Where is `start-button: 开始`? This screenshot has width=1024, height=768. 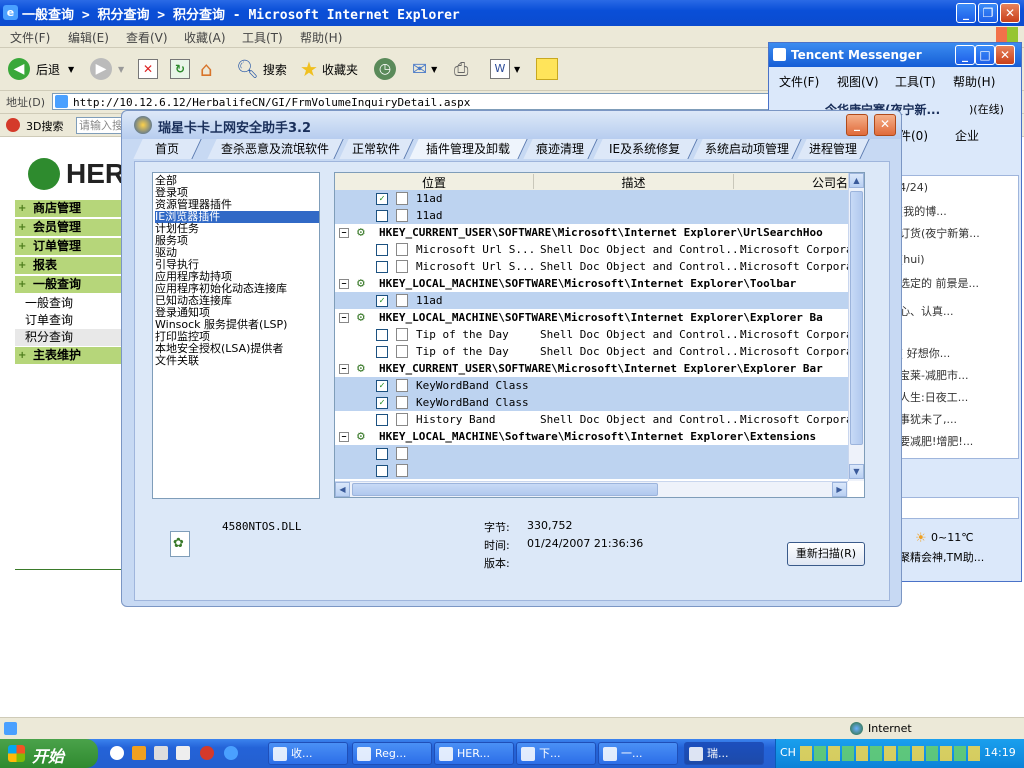 start-button: 开始 is located at coordinates (49, 753).